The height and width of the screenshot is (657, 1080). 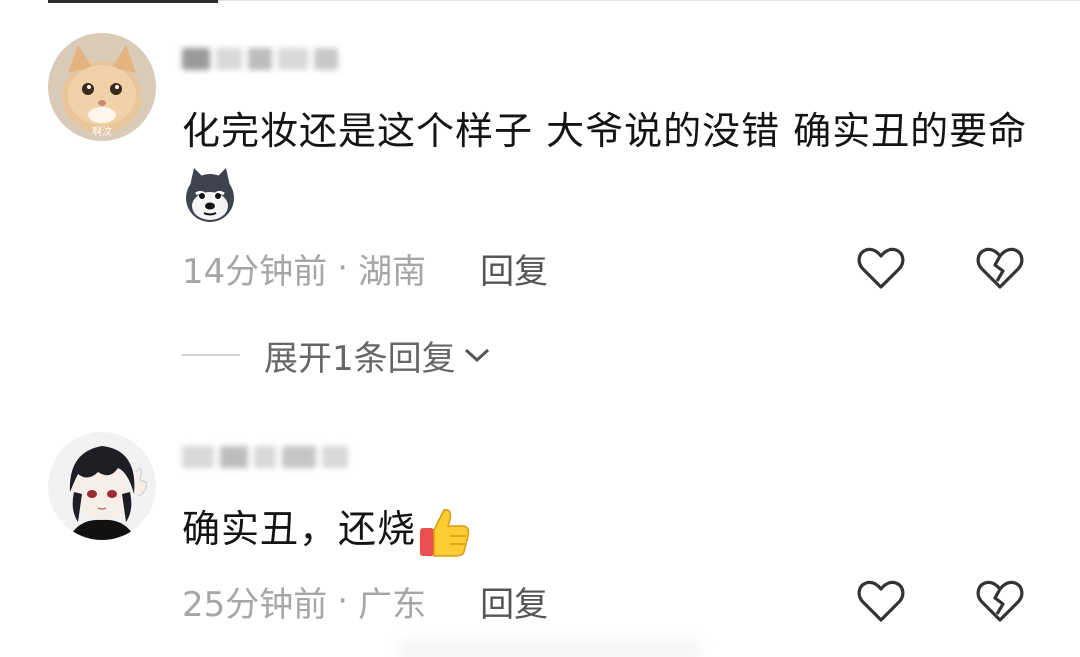 What do you see at coordinates (302, 457) in the screenshot?
I see `username-blurred` at bounding box center [302, 457].